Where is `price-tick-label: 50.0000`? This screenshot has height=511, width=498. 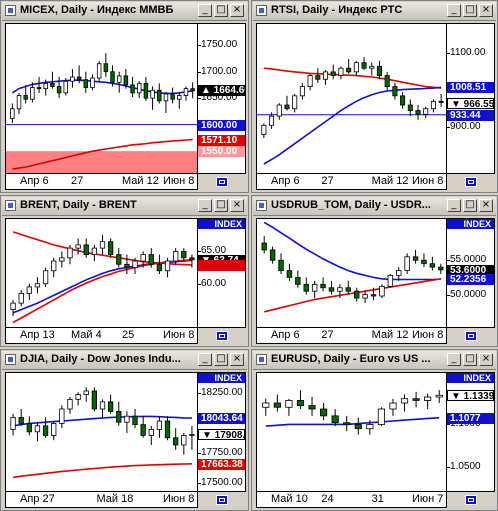
price-tick-label: 50.0000 is located at coordinates (468, 294).